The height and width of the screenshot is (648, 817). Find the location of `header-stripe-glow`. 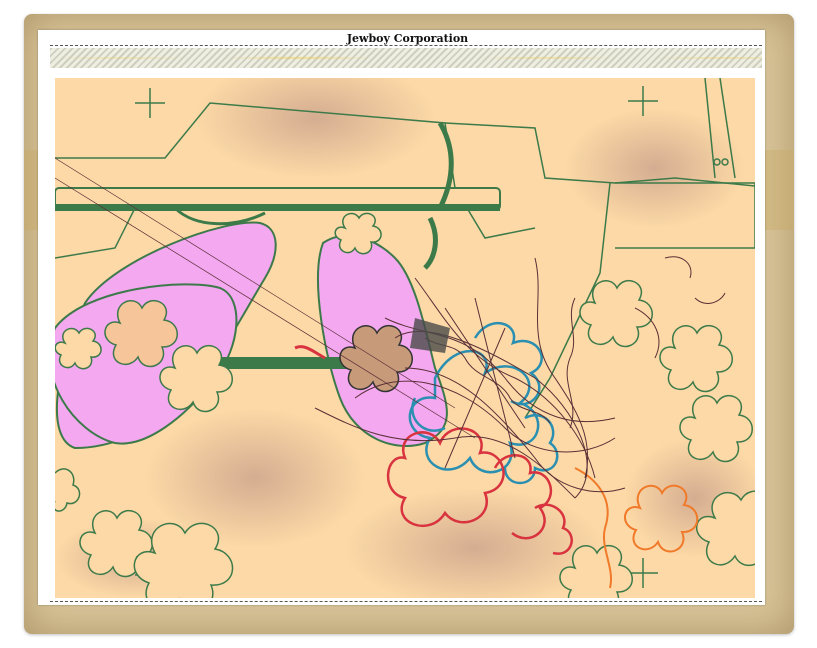

header-stripe-glow is located at coordinates (406, 58).